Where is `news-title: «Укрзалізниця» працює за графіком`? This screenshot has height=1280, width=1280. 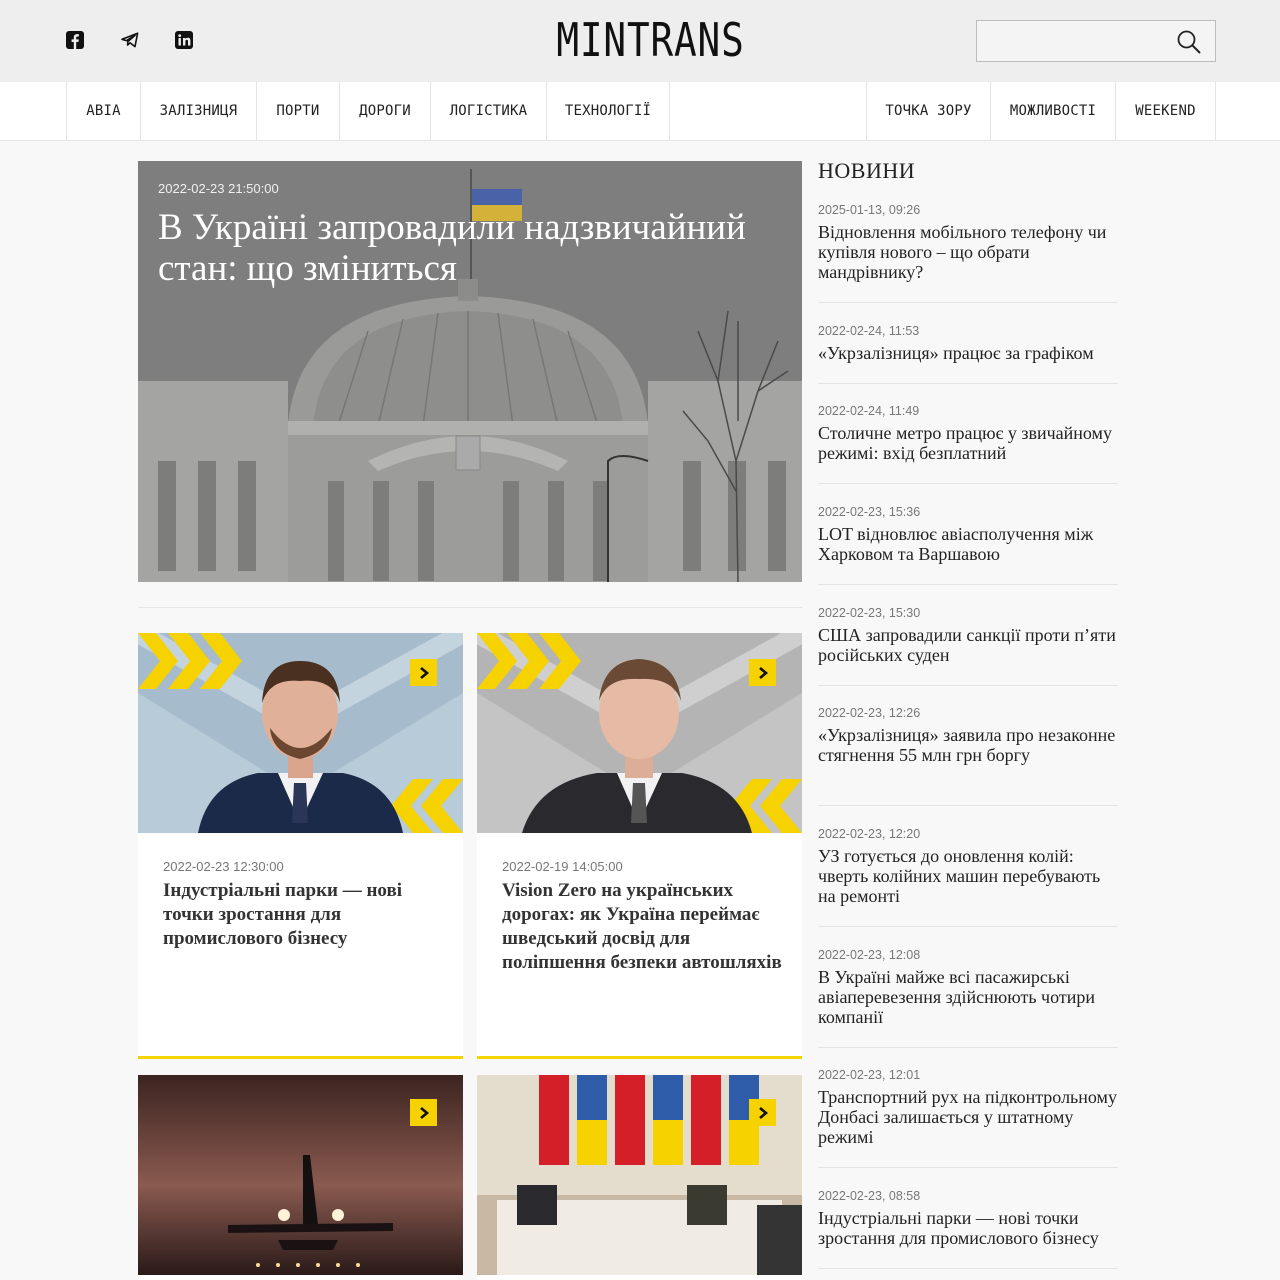 news-title: «Укрзалізниця» працює за графіком is located at coordinates (968, 353).